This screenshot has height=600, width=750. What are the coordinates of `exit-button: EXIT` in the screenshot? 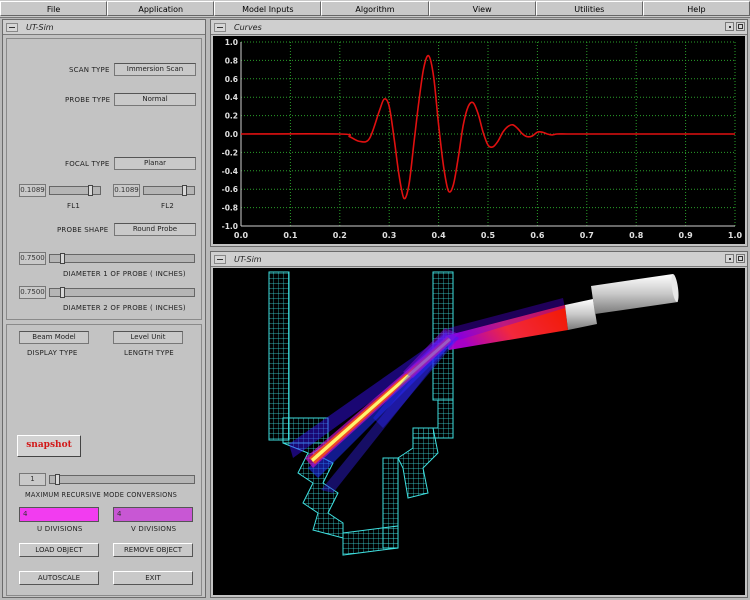 It's located at (153, 578).